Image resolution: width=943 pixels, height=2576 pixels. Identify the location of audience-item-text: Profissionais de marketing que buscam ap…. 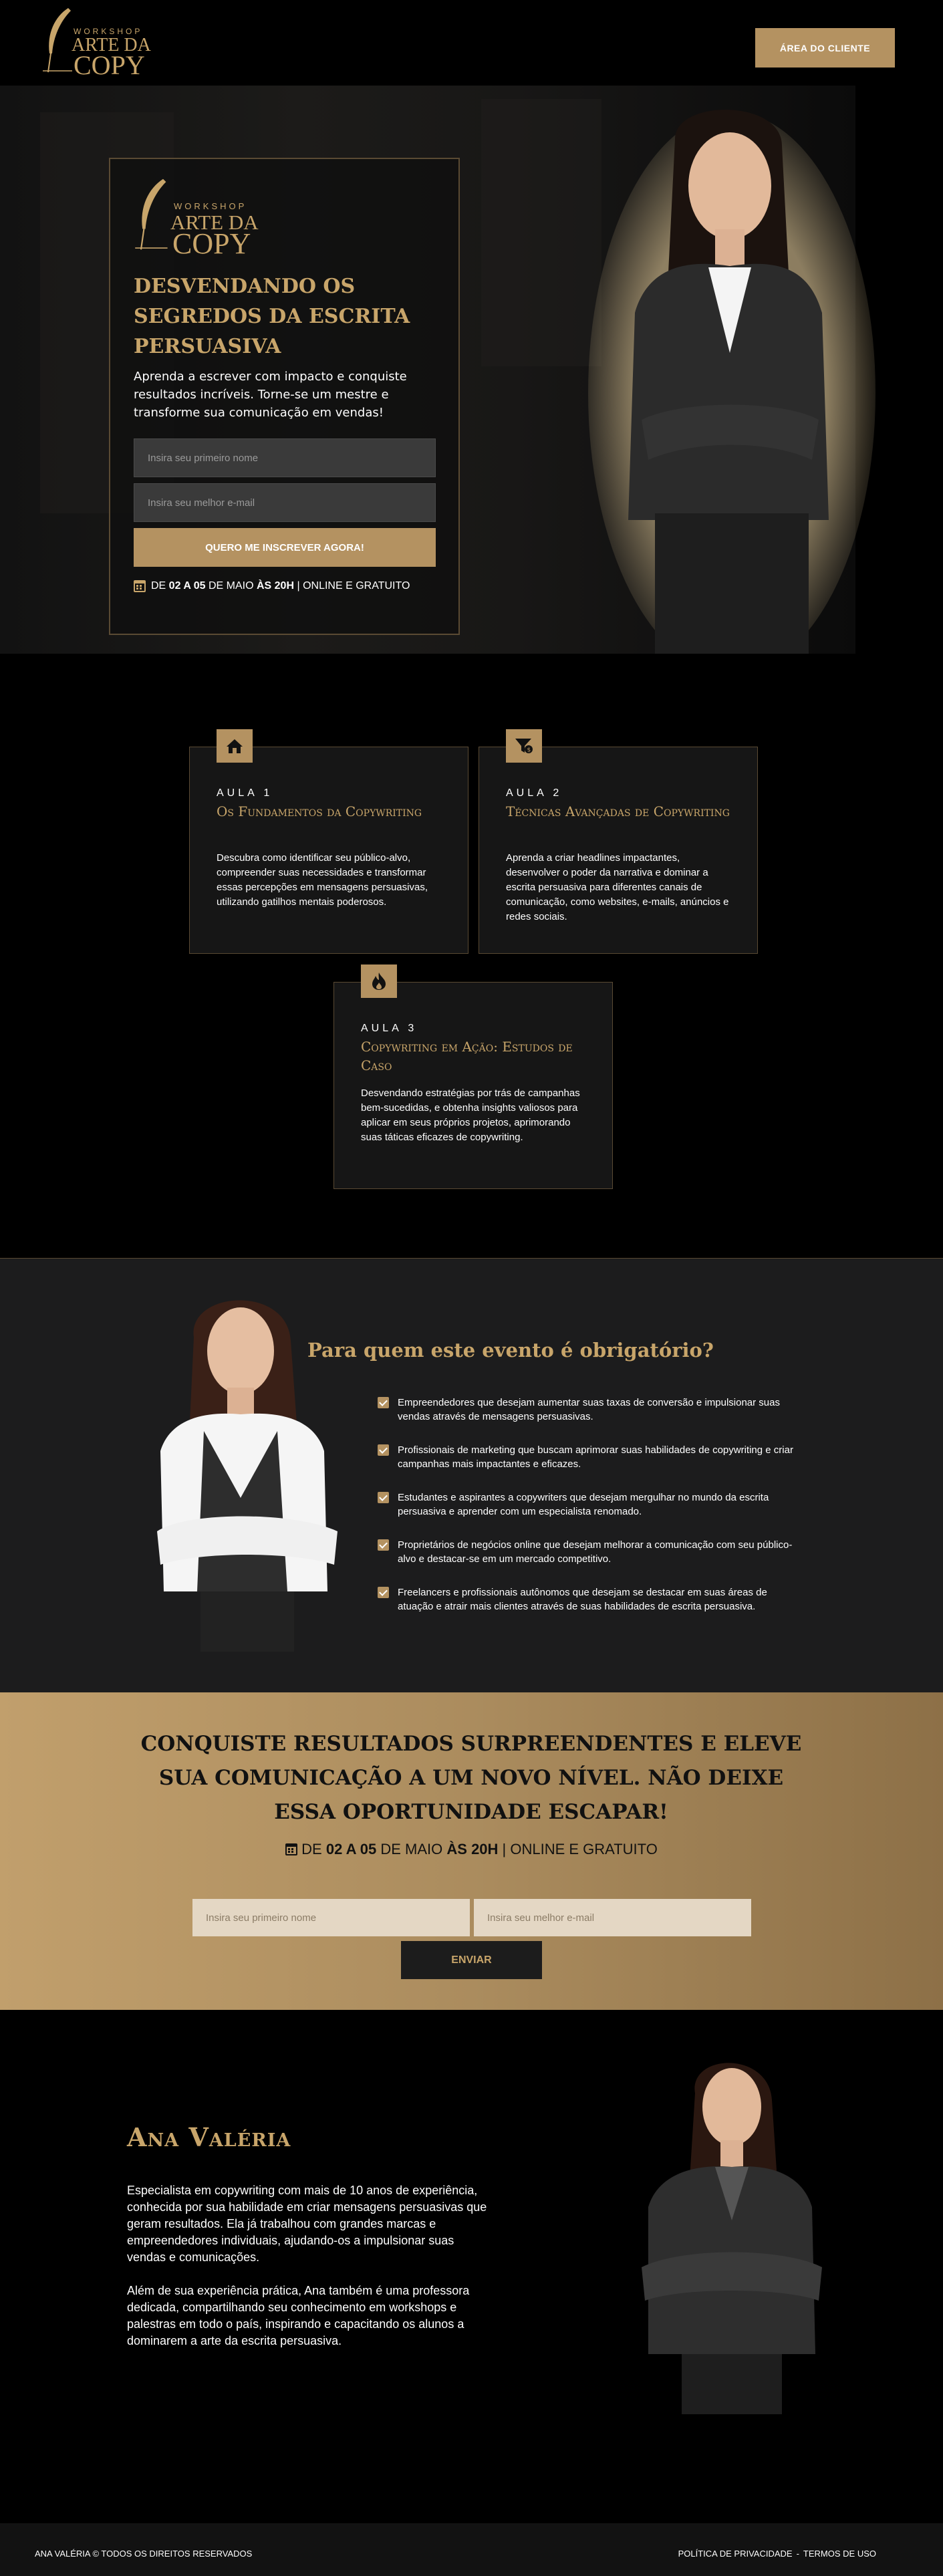
(595, 1457).